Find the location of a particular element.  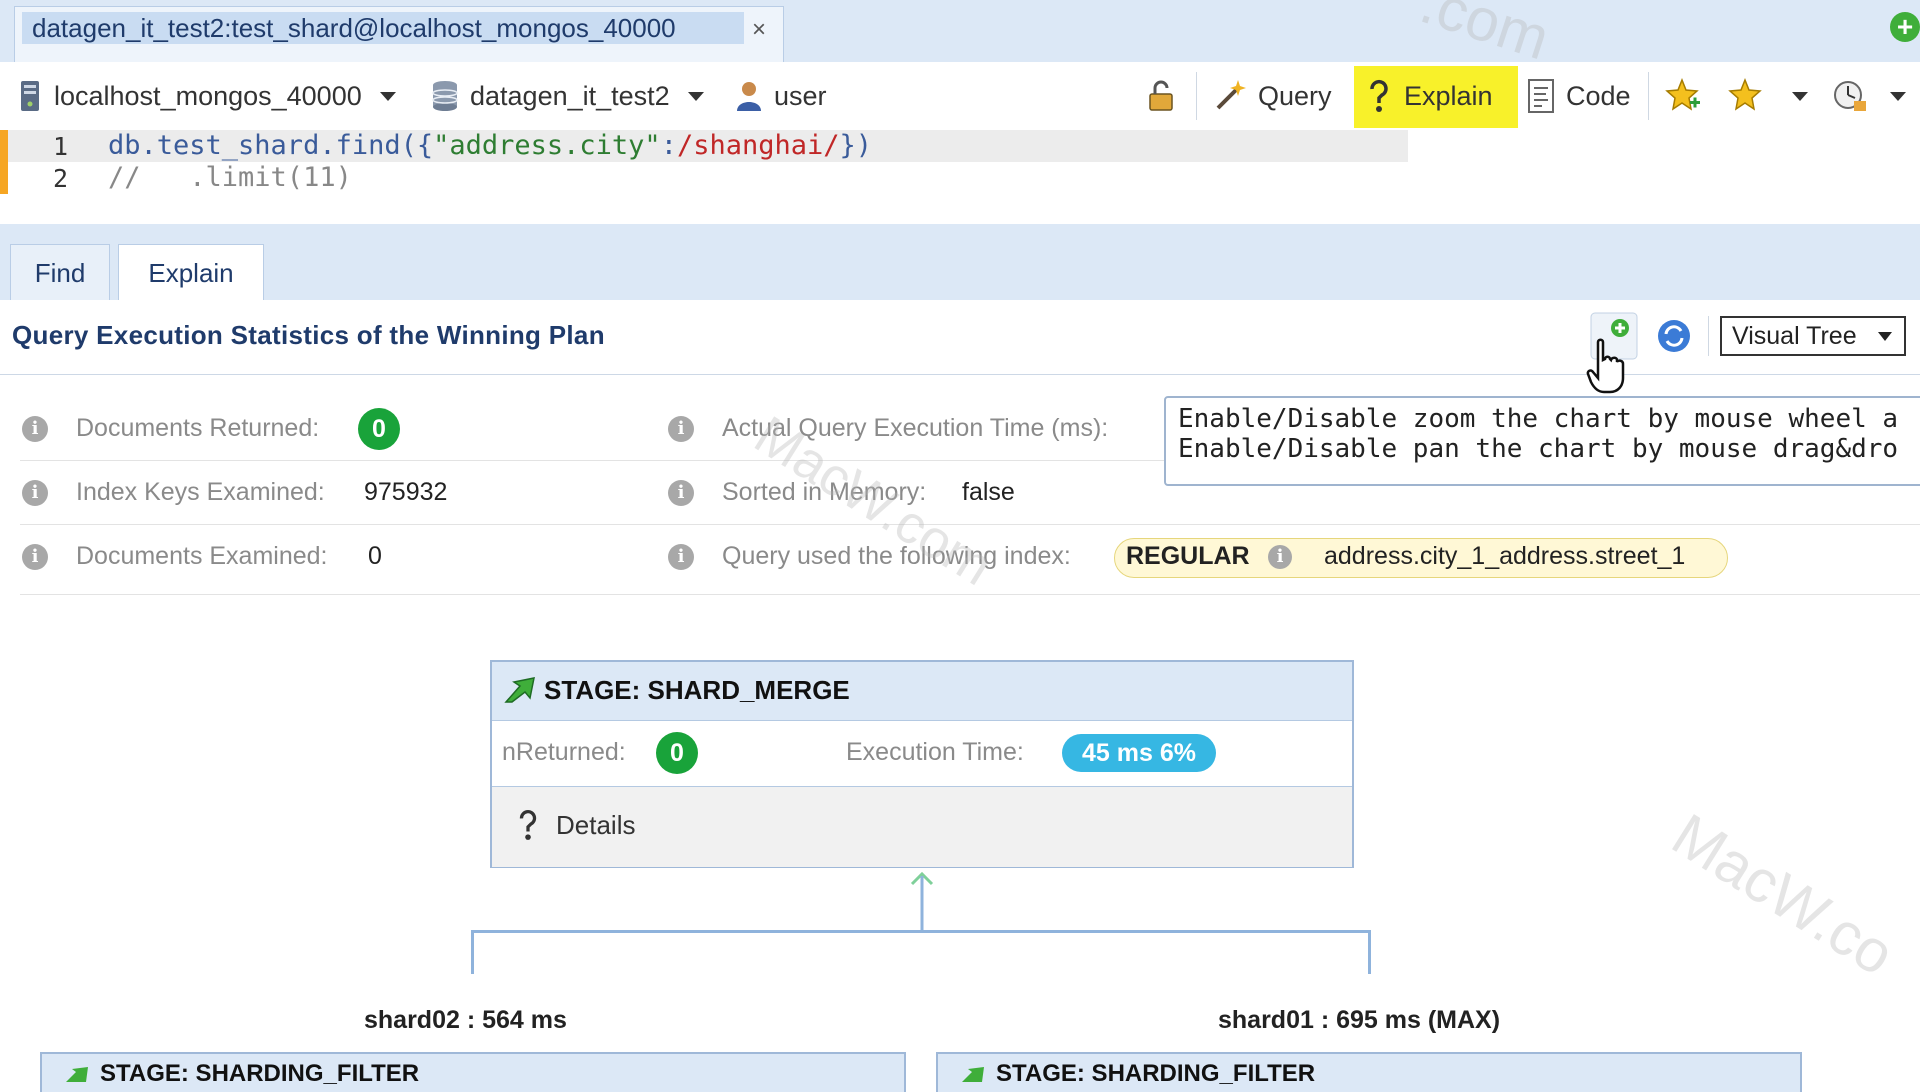

watermark: MacW.co is located at coordinates (1783, 894).